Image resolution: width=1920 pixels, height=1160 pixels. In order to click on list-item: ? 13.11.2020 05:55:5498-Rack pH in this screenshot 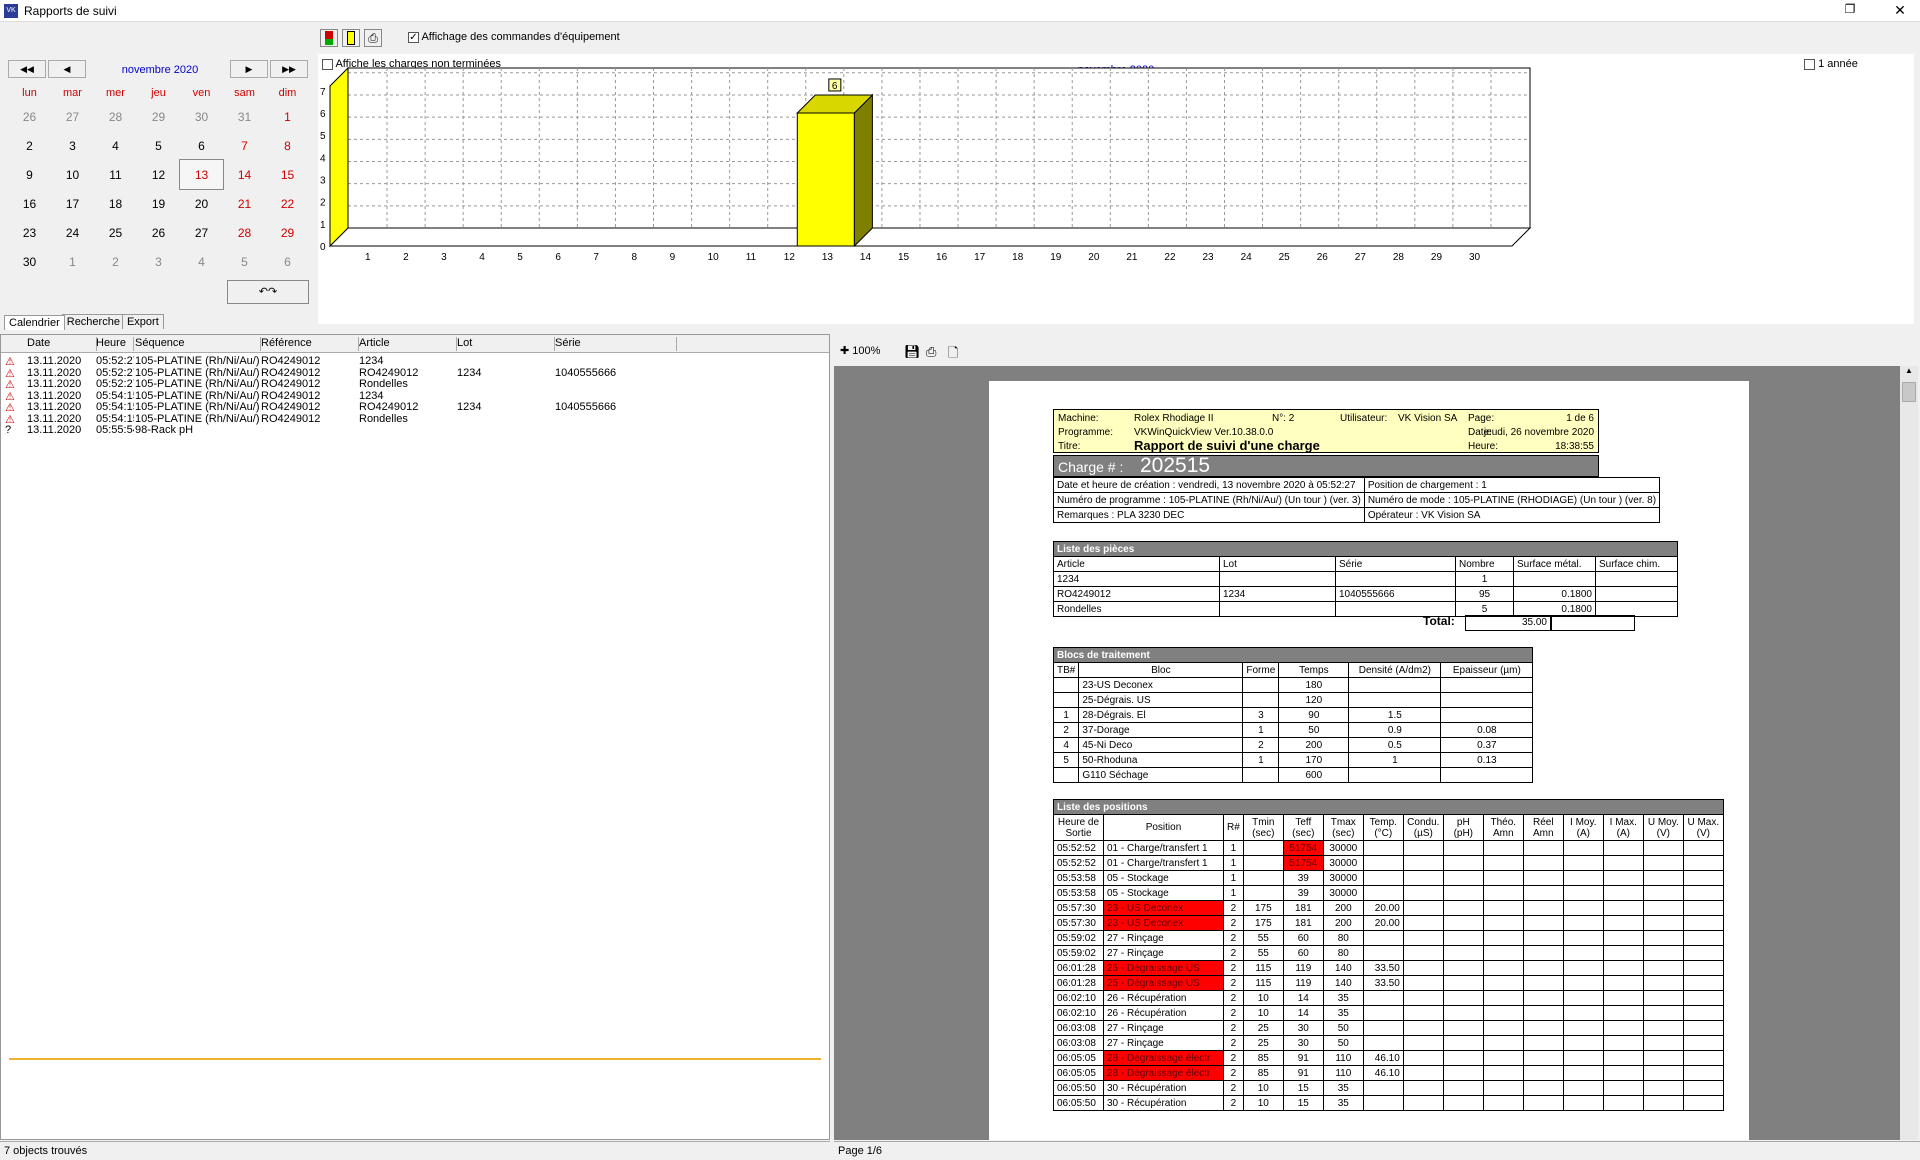, I will do `click(415, 431)`.